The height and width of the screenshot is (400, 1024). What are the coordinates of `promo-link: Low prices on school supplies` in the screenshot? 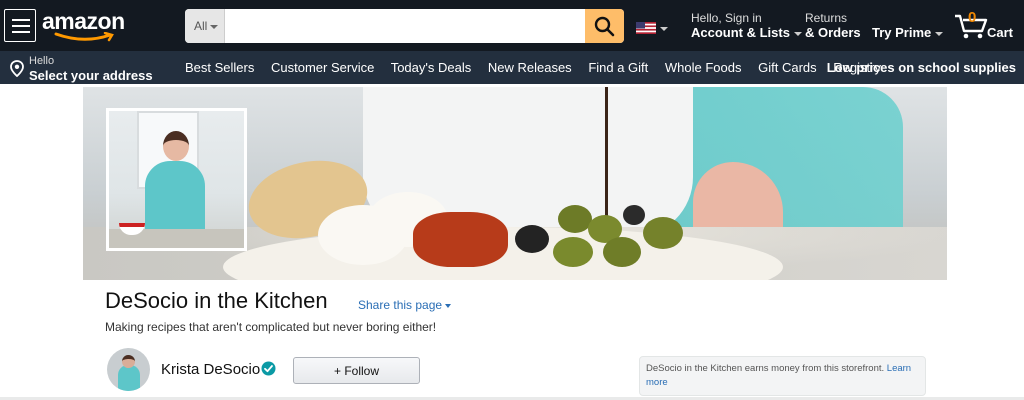 It's located at (921, 67).